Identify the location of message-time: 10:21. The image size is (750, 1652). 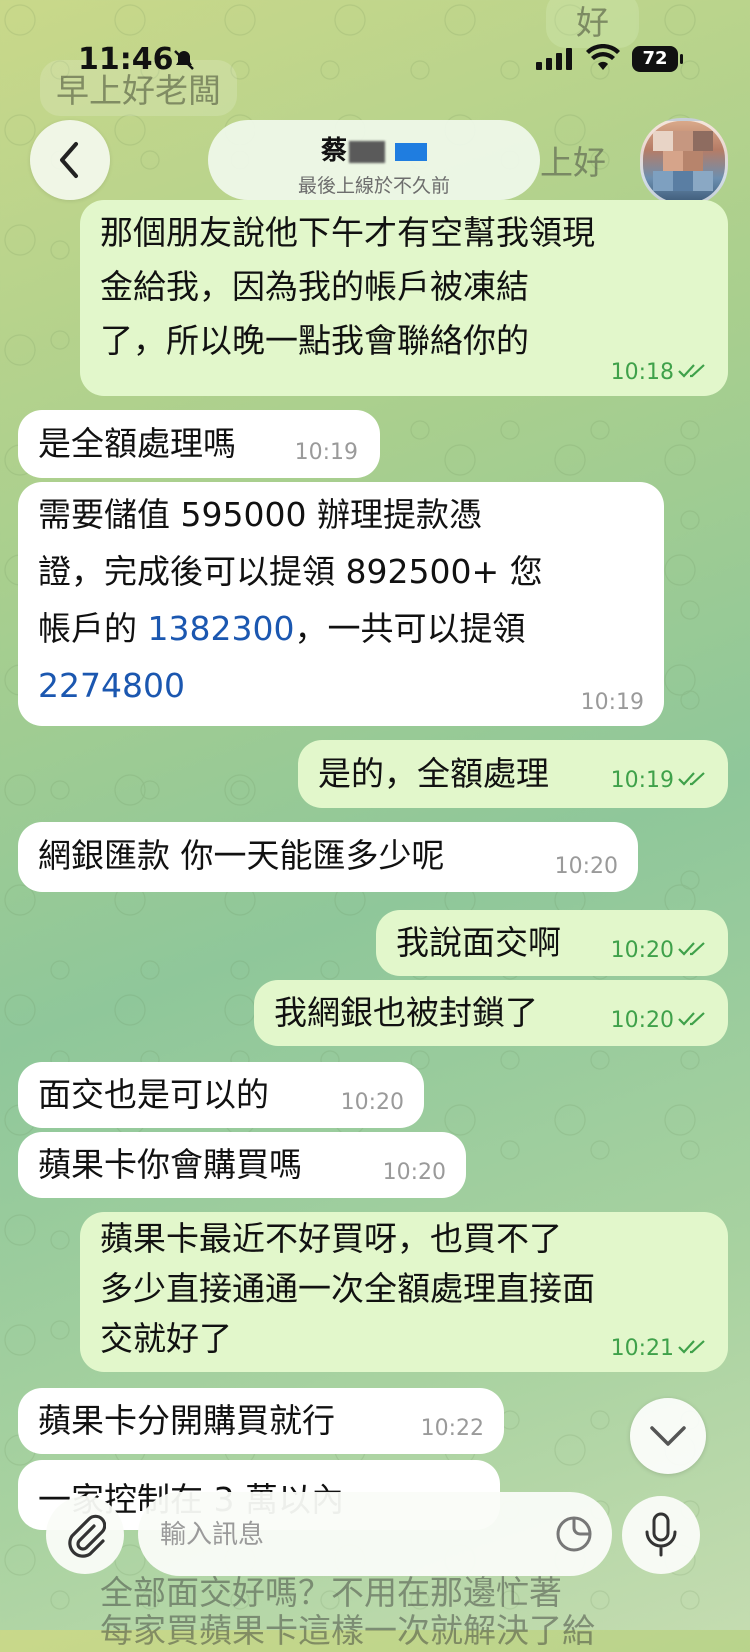
(642, 1348).